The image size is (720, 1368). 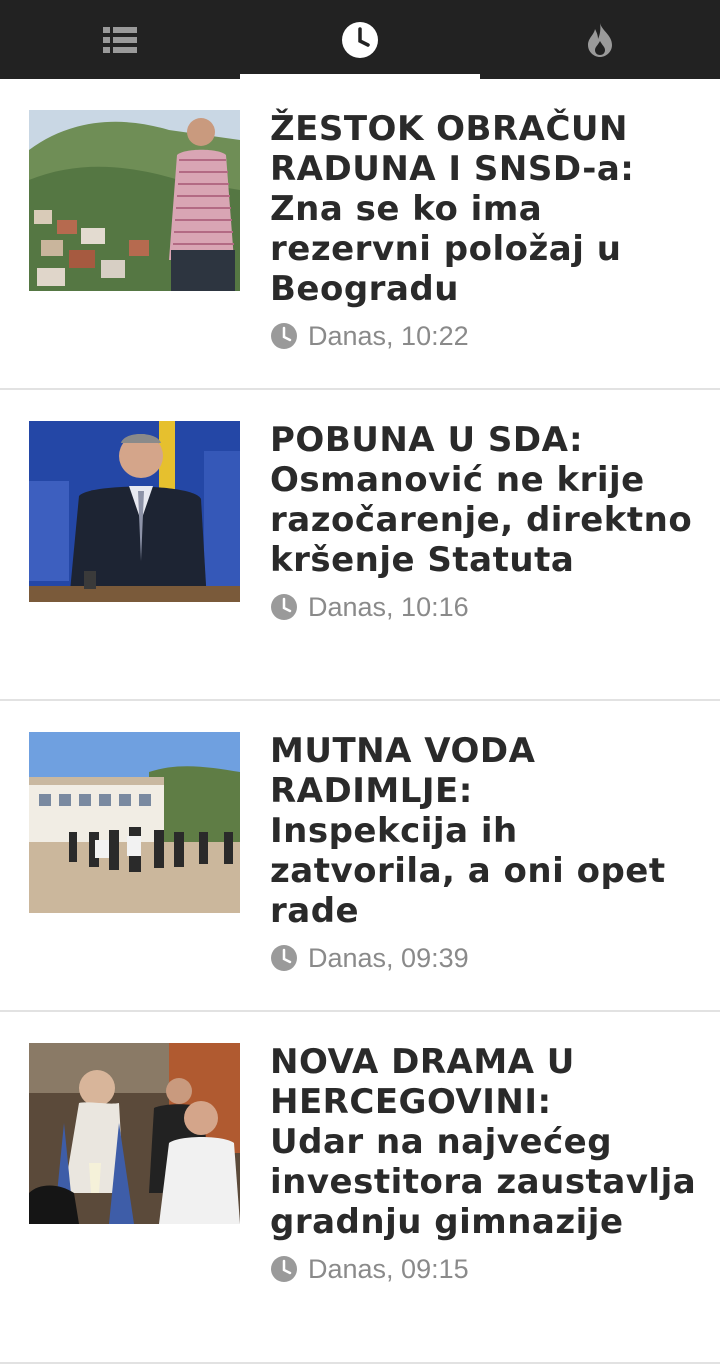 I want to click on tab-latest, so click(x=360, y=39).